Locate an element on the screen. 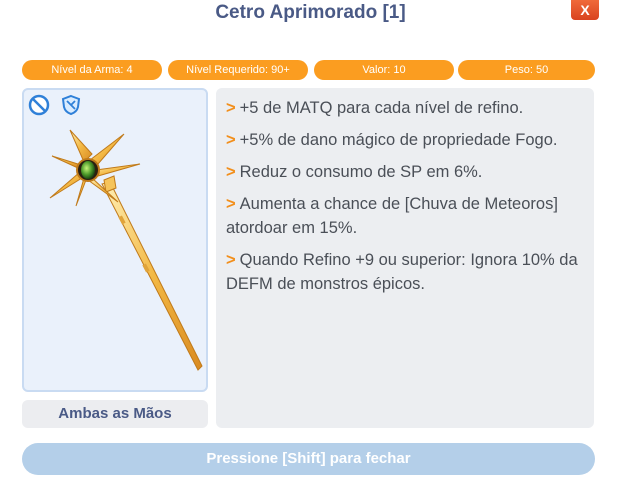 The image size is (621, 477). scepter-image is located at coordinates (126, 250).